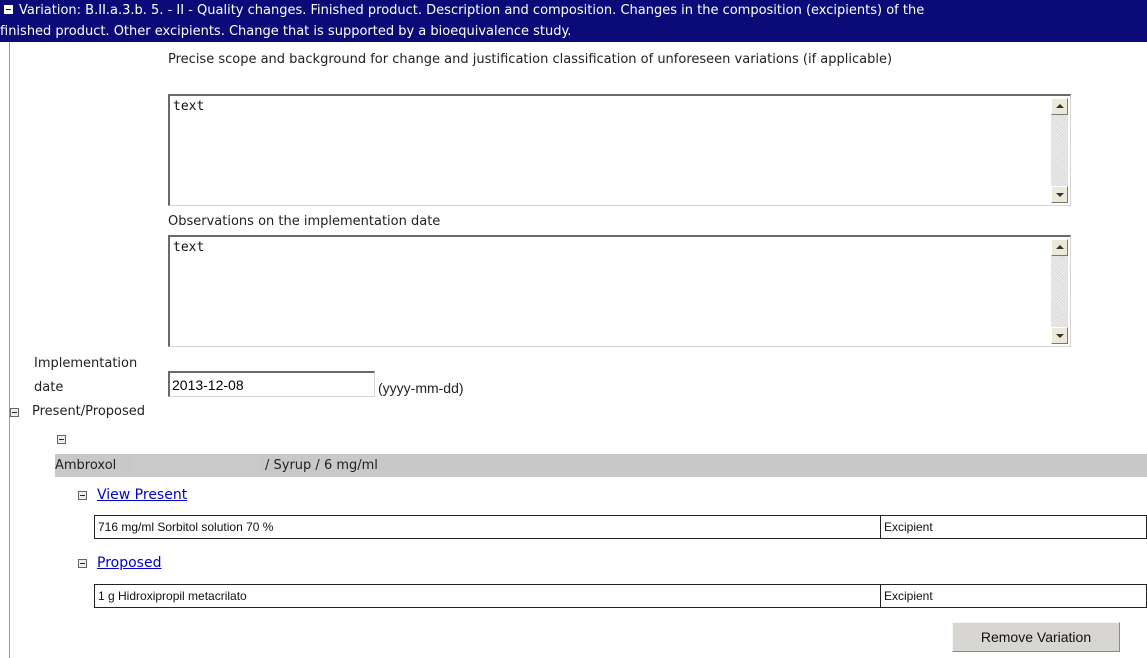 This screenshot has width=1147, height=658. Describe the element at coordinates (601, 465) in the screenshot. I see `product-bar: Ambroxol / Syrup / 6 mg/ml` at that location.